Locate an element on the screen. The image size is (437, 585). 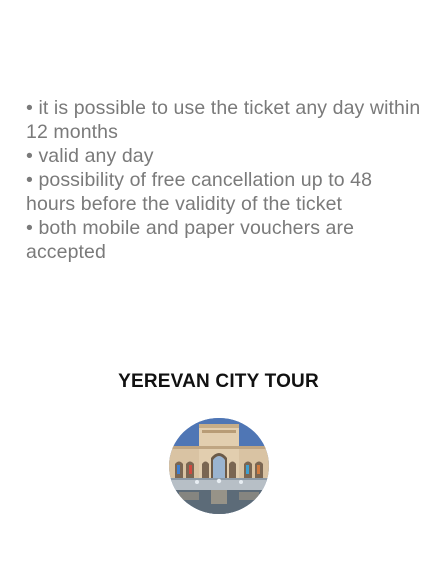
tour-title: YEREVAN CITY TOUR is located at coordinates (218, 382).